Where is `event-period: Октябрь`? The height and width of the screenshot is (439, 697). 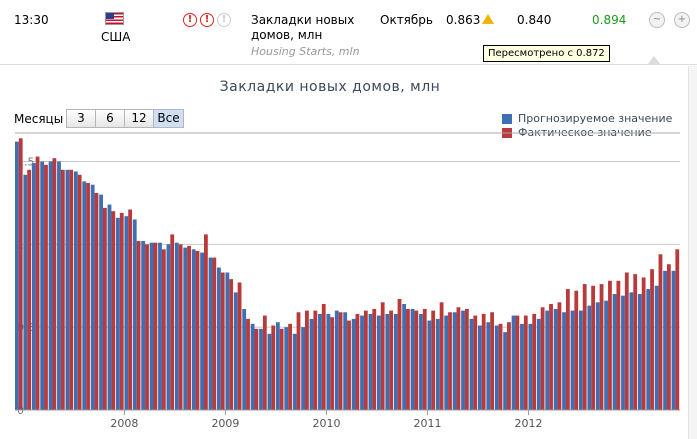 event-period: Октябрь is located at coordinates (406, 20).